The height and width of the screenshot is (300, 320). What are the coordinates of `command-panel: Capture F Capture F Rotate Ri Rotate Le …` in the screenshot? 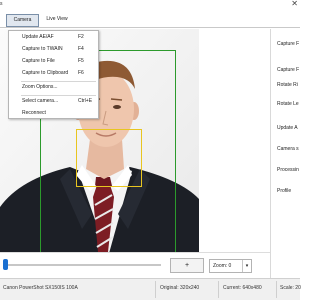 It's located at (285, 153).